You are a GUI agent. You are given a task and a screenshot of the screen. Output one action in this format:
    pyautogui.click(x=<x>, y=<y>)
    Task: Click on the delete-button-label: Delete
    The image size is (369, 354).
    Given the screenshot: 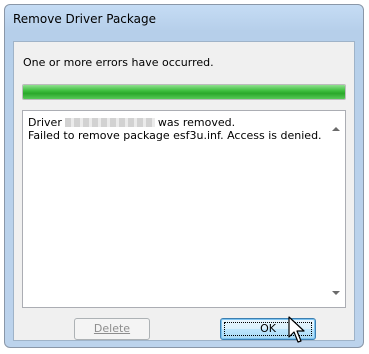 What is the action you would take?
    pyautogui.click(x=112, y=328)
    